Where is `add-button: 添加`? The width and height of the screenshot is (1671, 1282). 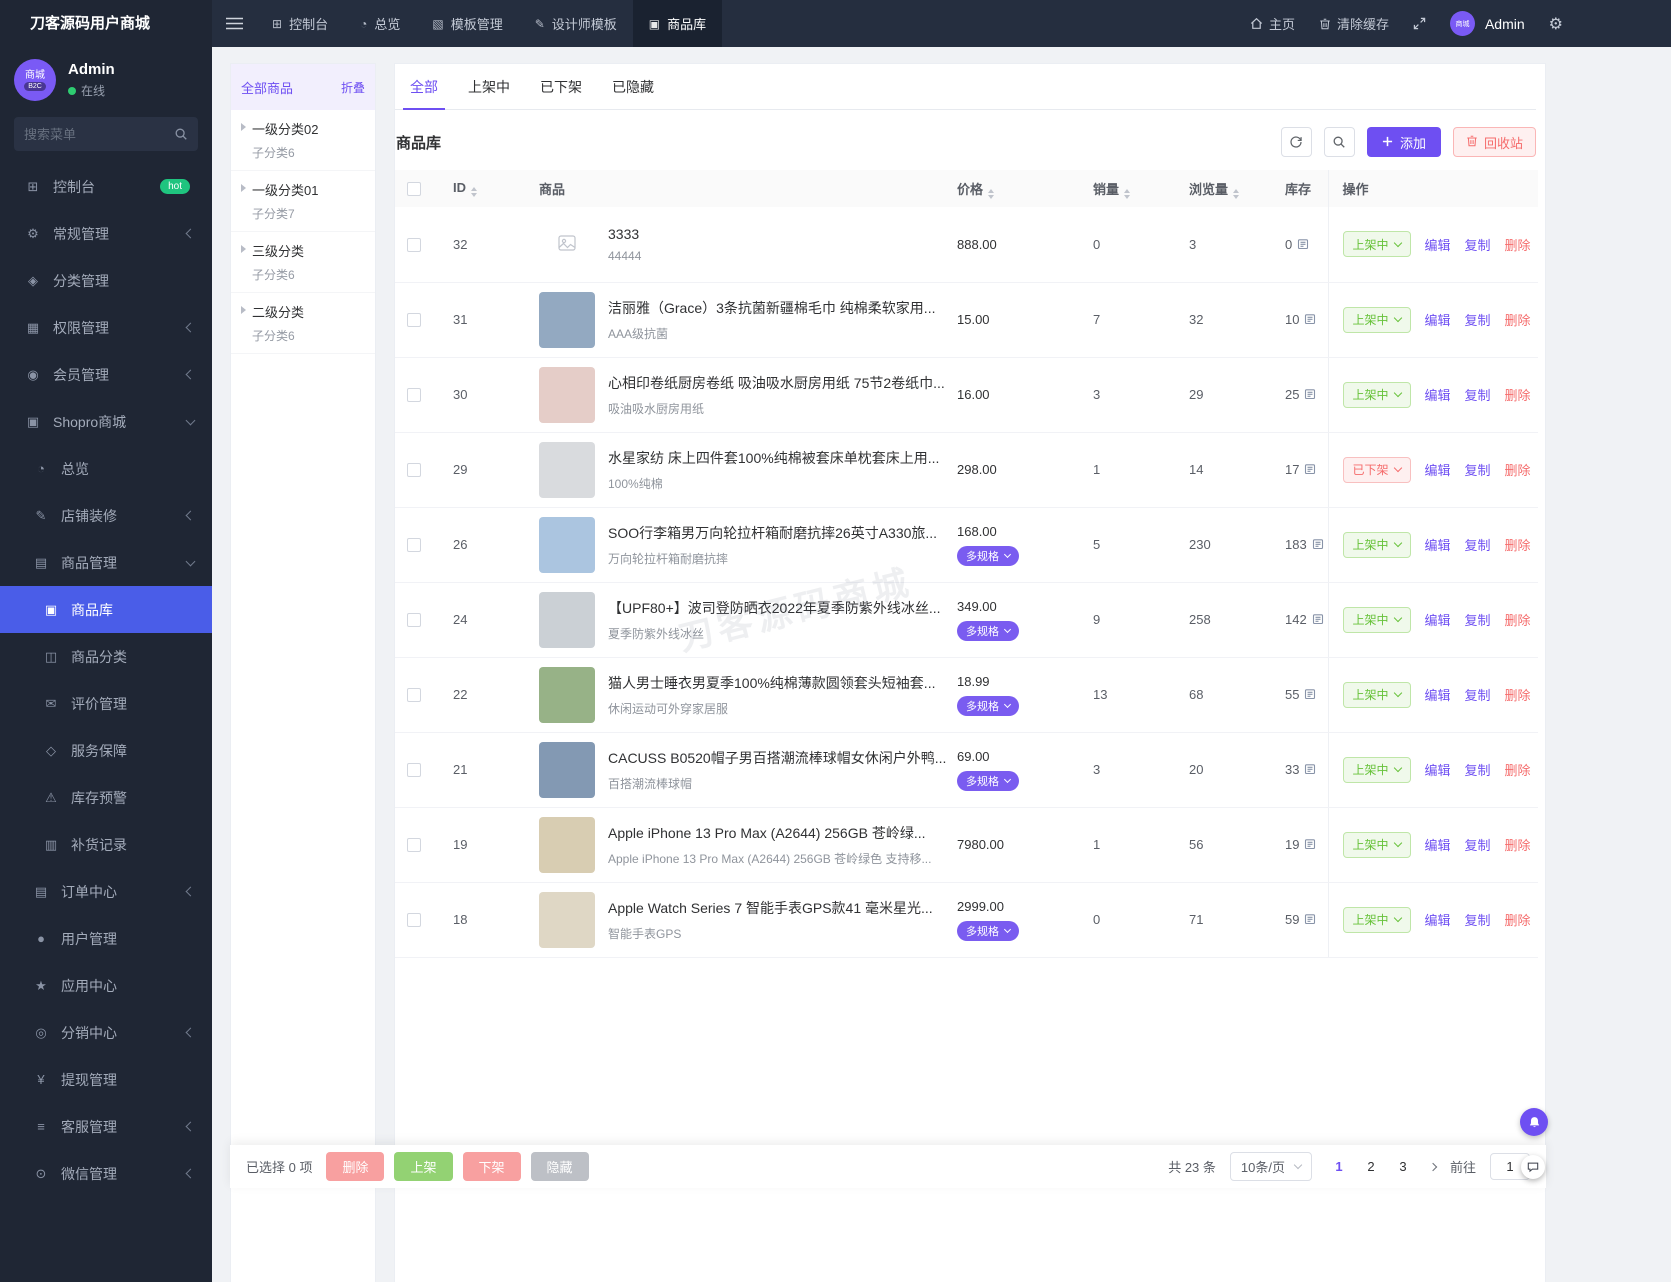 add-button: 添加 is located at coordinates (1403, 142).